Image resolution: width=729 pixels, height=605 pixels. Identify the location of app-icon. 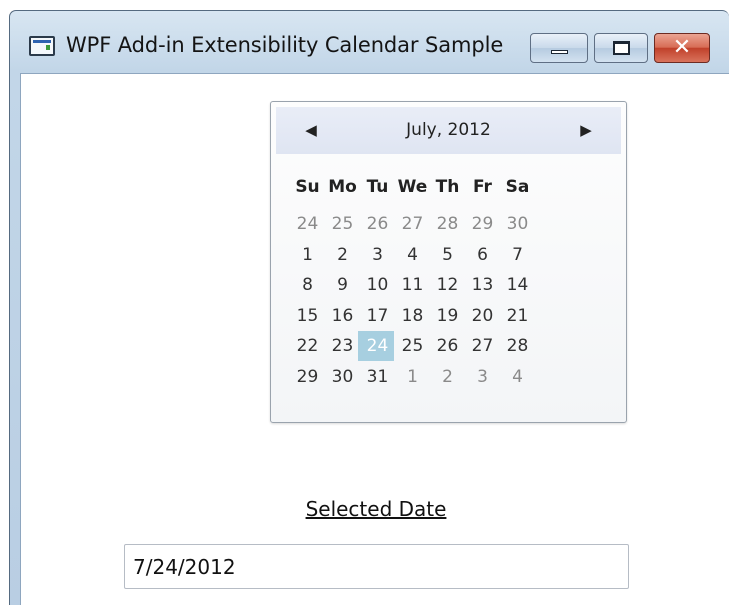
(42, 46).